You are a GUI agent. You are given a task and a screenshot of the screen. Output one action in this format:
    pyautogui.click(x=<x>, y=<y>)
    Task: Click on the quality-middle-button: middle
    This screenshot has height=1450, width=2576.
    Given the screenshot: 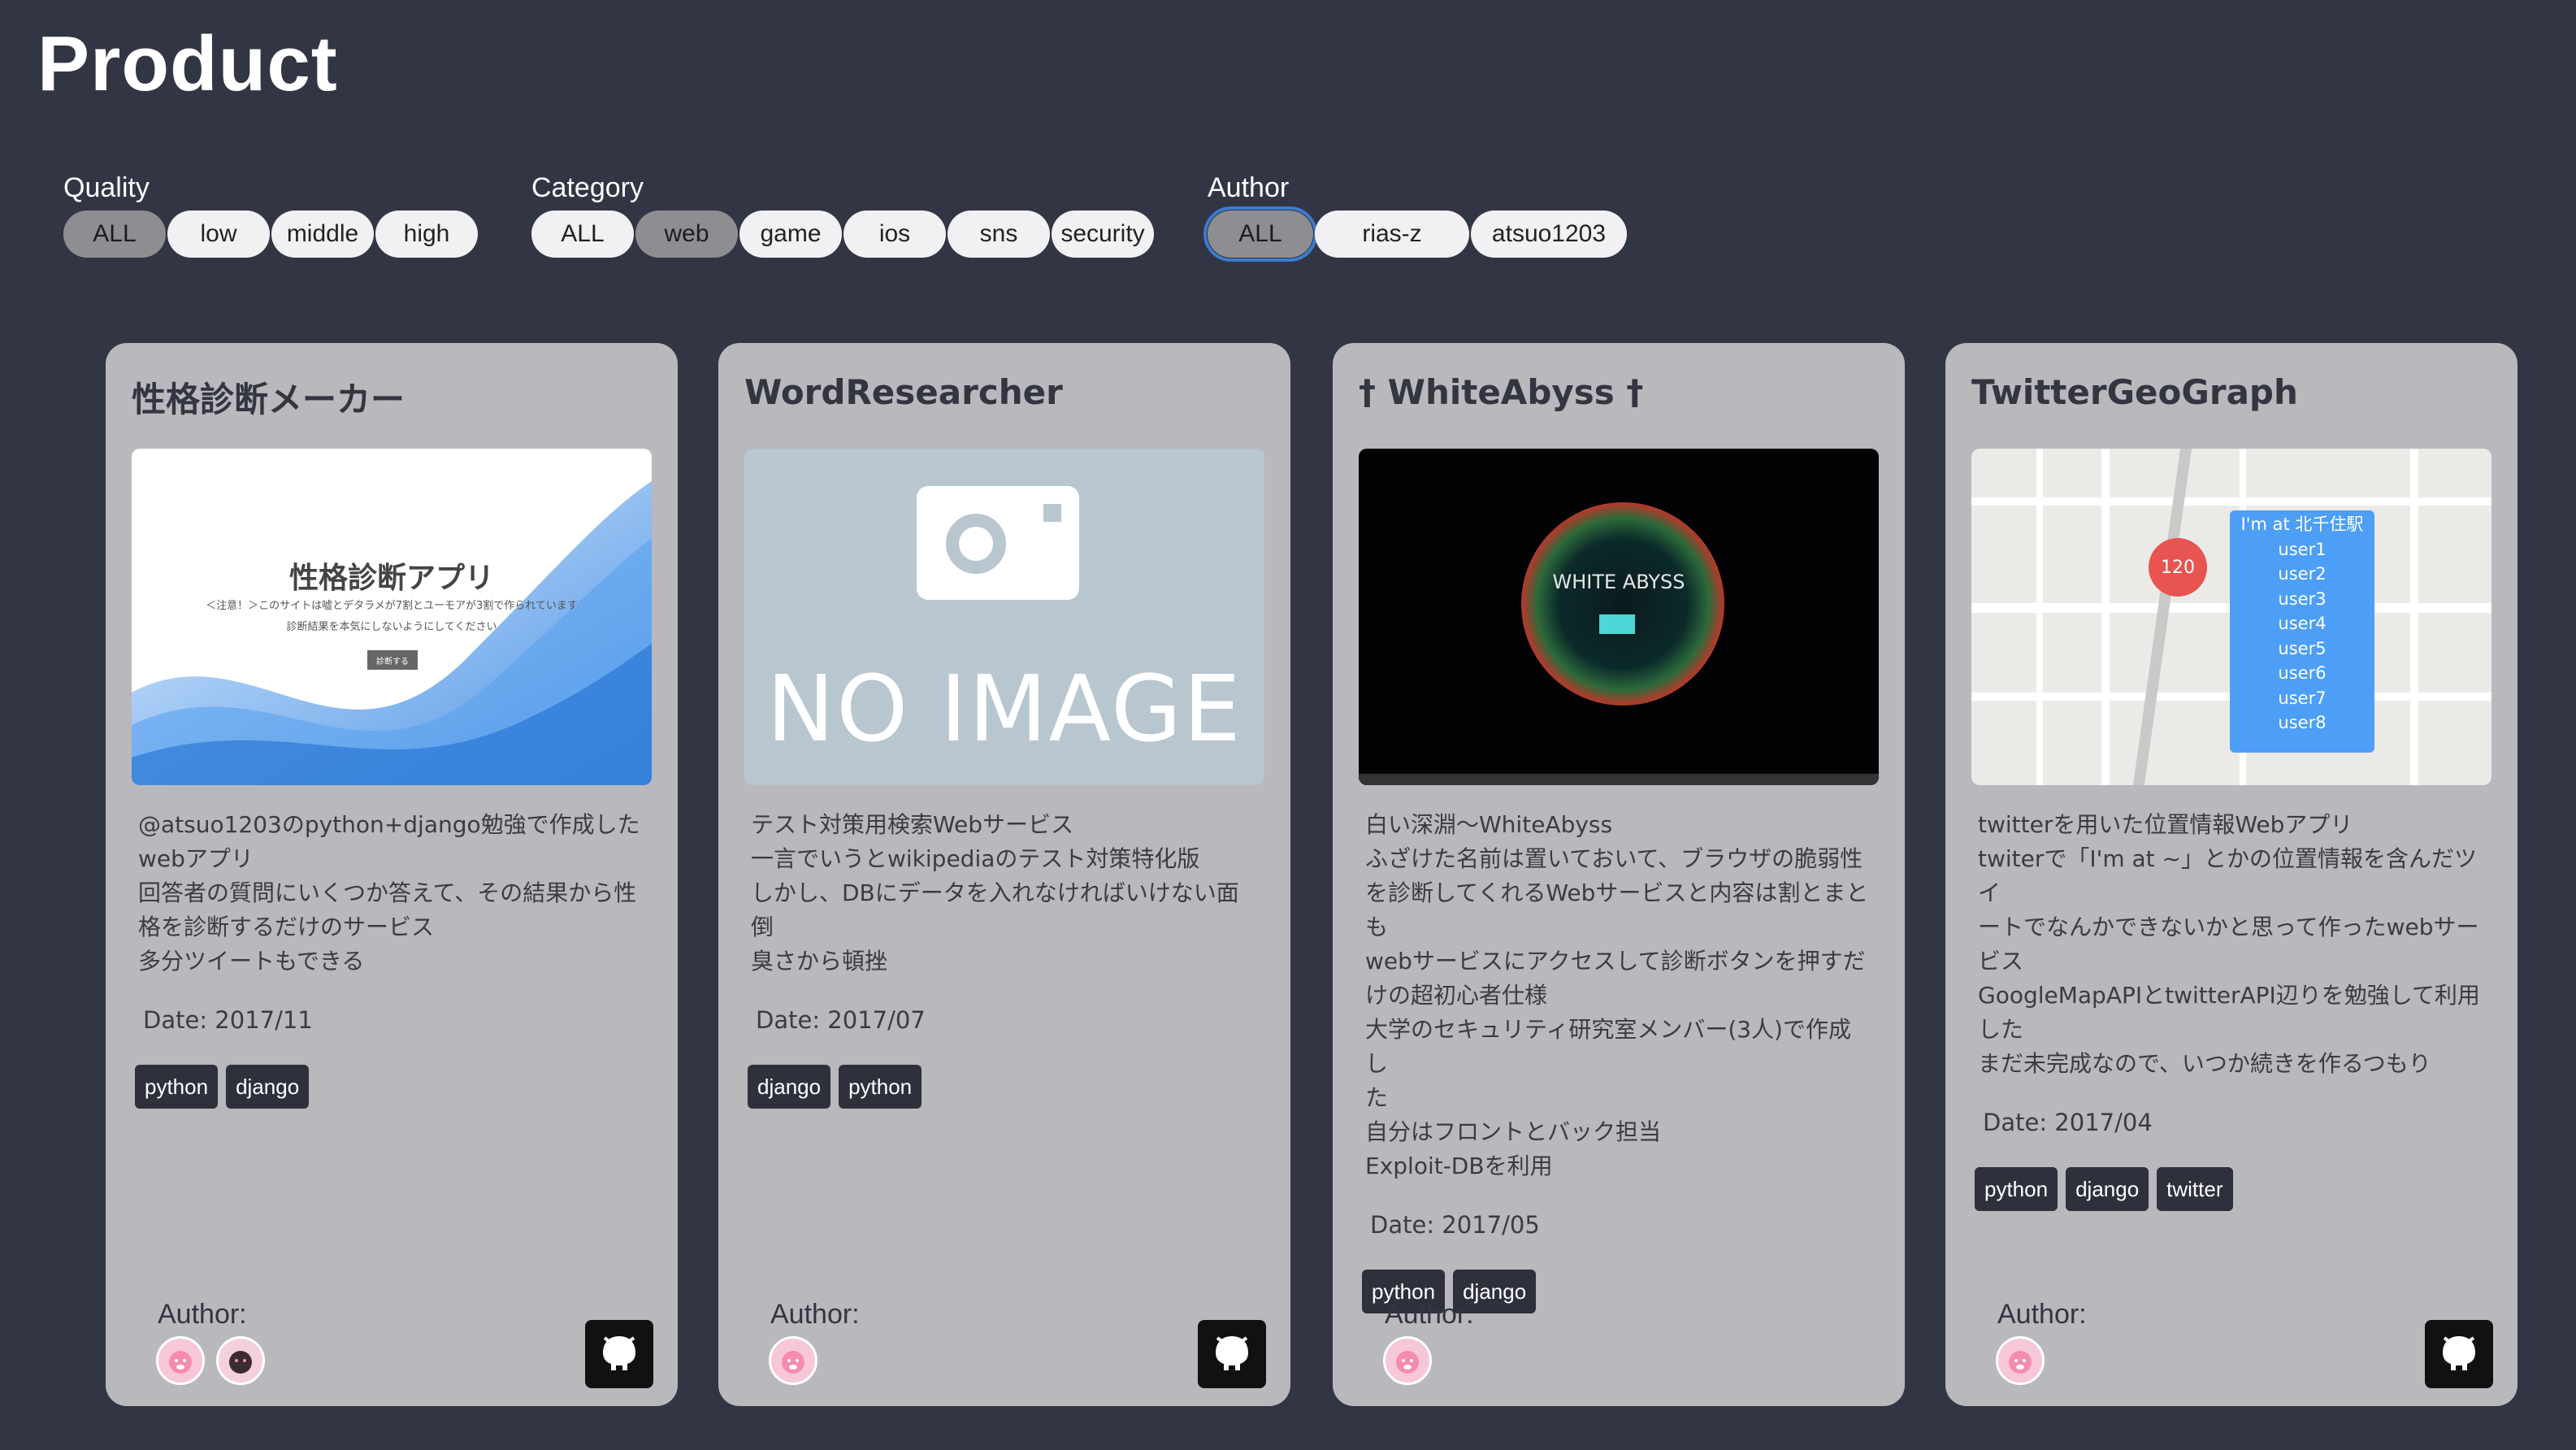 What is the action you would take?
    pyautogui.click(x=322, y=234)
    